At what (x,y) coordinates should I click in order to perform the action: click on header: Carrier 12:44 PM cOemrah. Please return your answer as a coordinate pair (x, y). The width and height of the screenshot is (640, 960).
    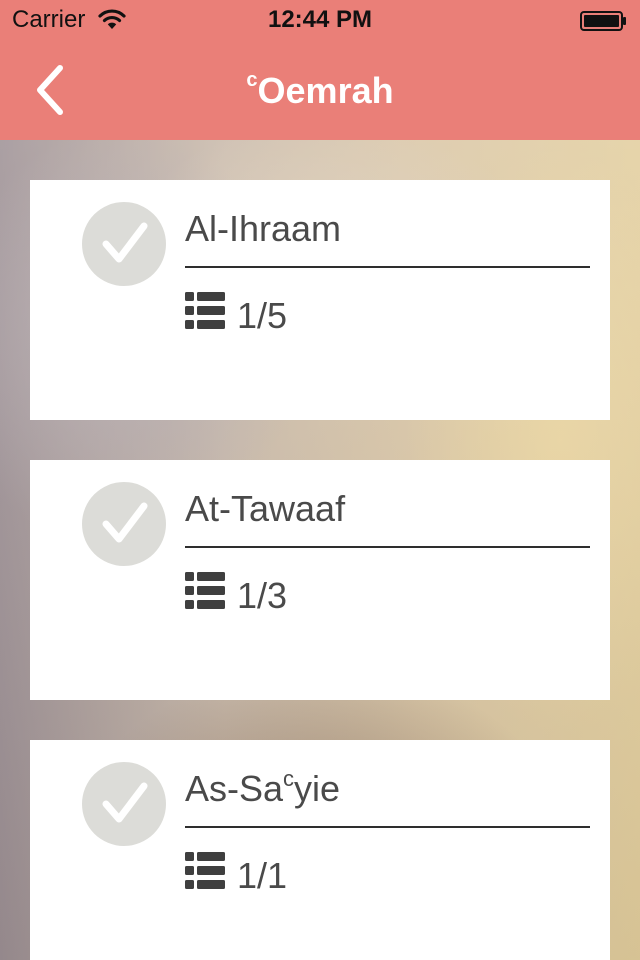
    Looking at the image, I should click on (320, 70).